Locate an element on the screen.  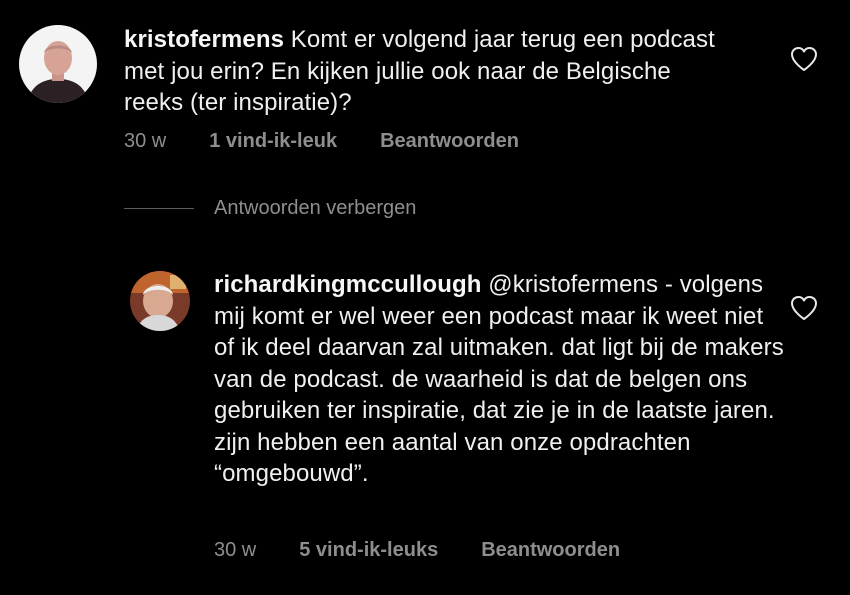
hide-replies-toggle: Antwoorden verbergen is located at coordinates (270, 208).